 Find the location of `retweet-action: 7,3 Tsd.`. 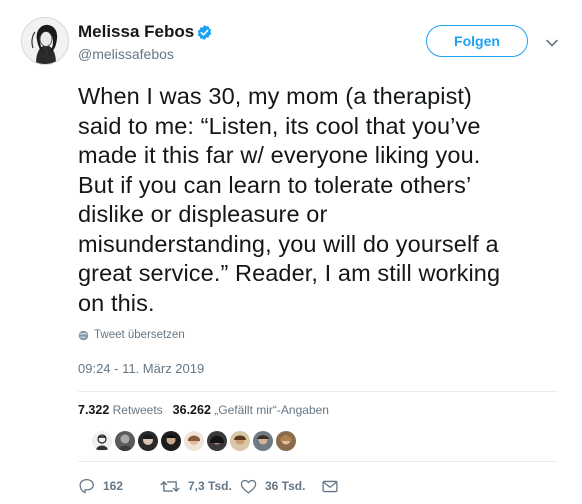

retweet-action: 7,3 Tsd. is located at coordinates (200, 486).